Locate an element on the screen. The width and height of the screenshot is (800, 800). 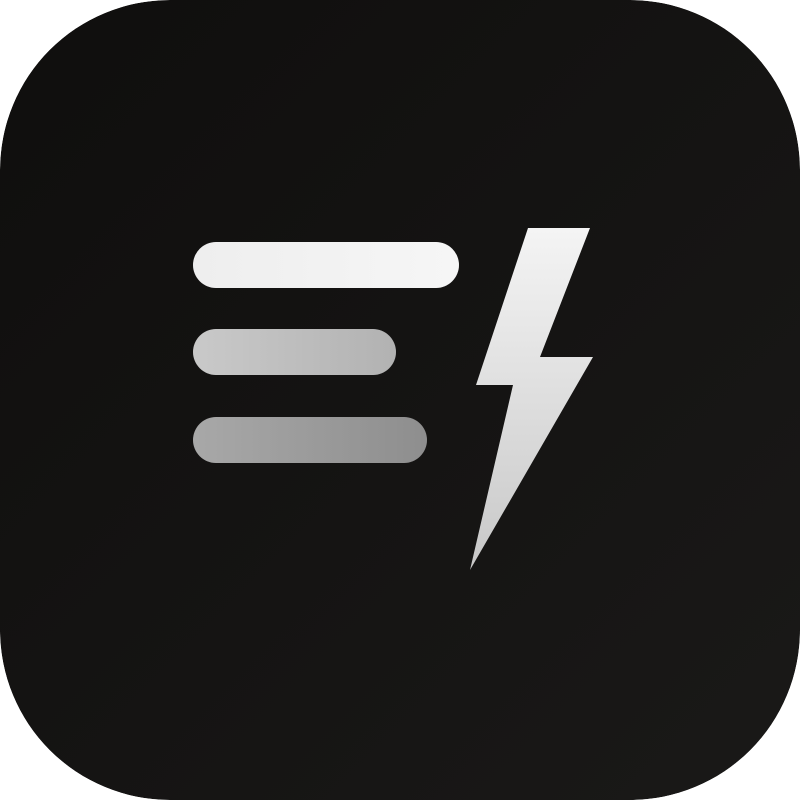
menu-line-top is located at coordinates (326, 265).